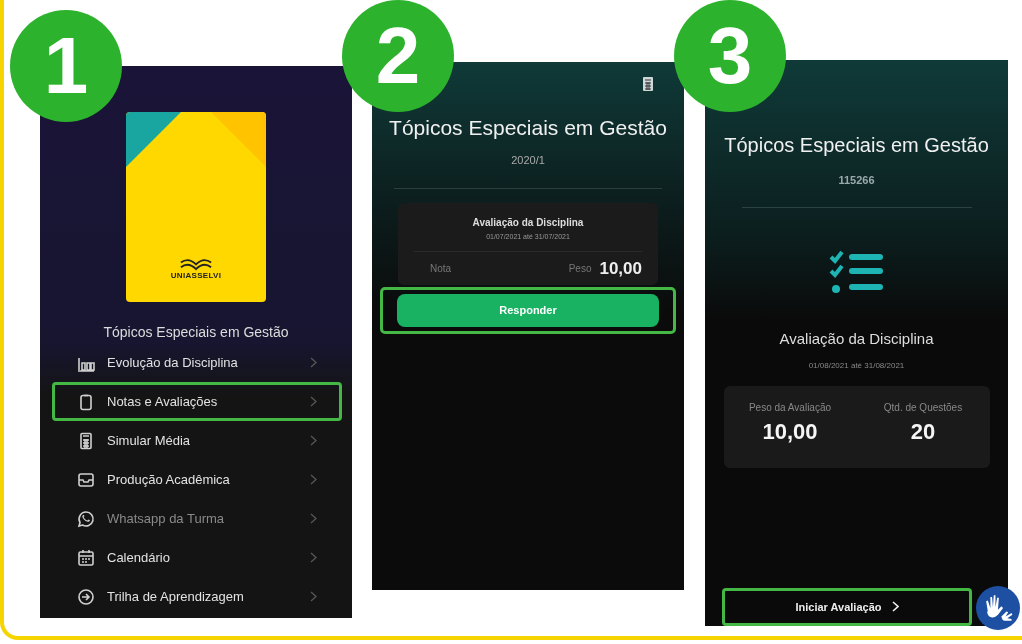  What do you see at coordinates (580, 268) in the screenshot?
I see `weight-label: Peso` at bounding box center [580, 268].